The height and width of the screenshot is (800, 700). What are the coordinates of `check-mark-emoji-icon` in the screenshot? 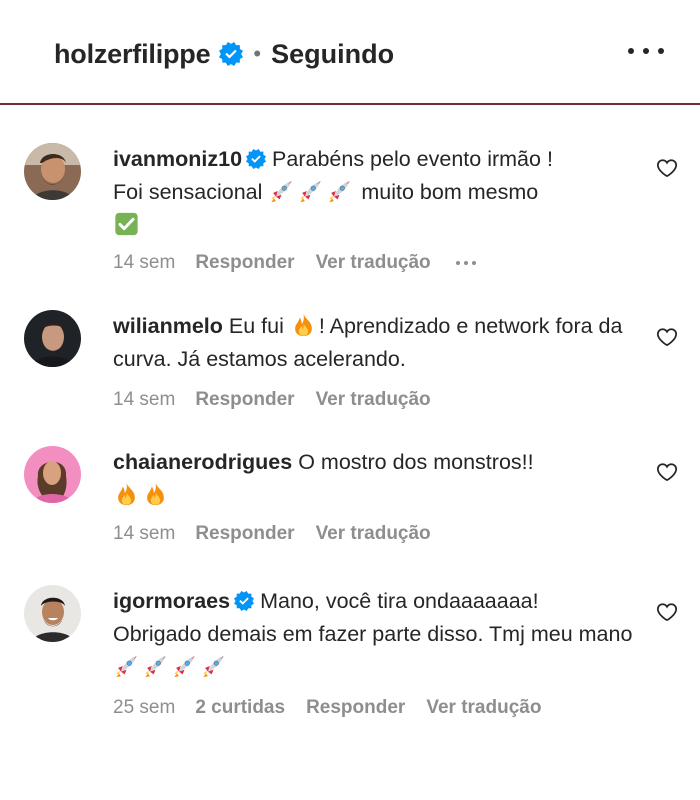 It's located at (126, 224).